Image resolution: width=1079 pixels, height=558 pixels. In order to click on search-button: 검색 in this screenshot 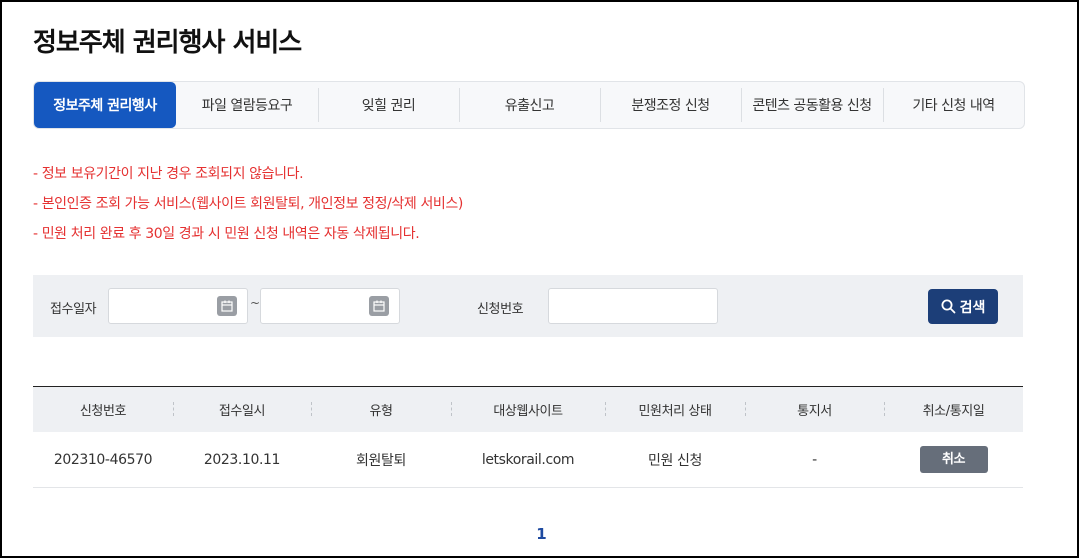, I will do `click(963, 306)`.